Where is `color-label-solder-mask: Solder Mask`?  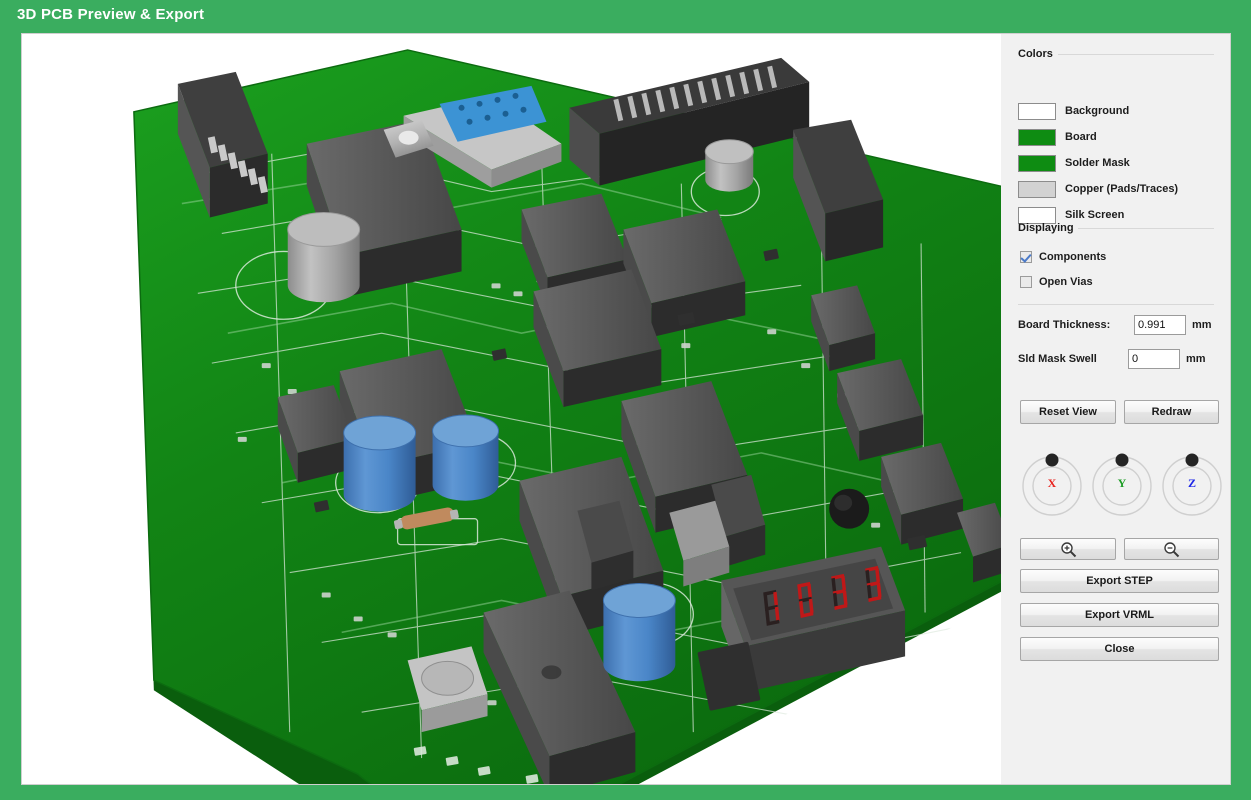 color-label-solder-mask: Solder Mask is located at coordinates (1097, 163).